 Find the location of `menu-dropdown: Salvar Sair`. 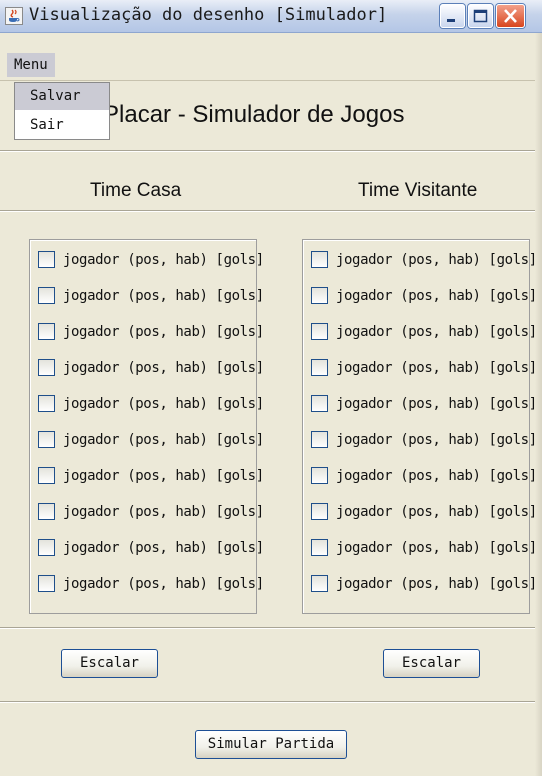

menu-dropdown: Salvar Sair is located at coordinates (62, 111).